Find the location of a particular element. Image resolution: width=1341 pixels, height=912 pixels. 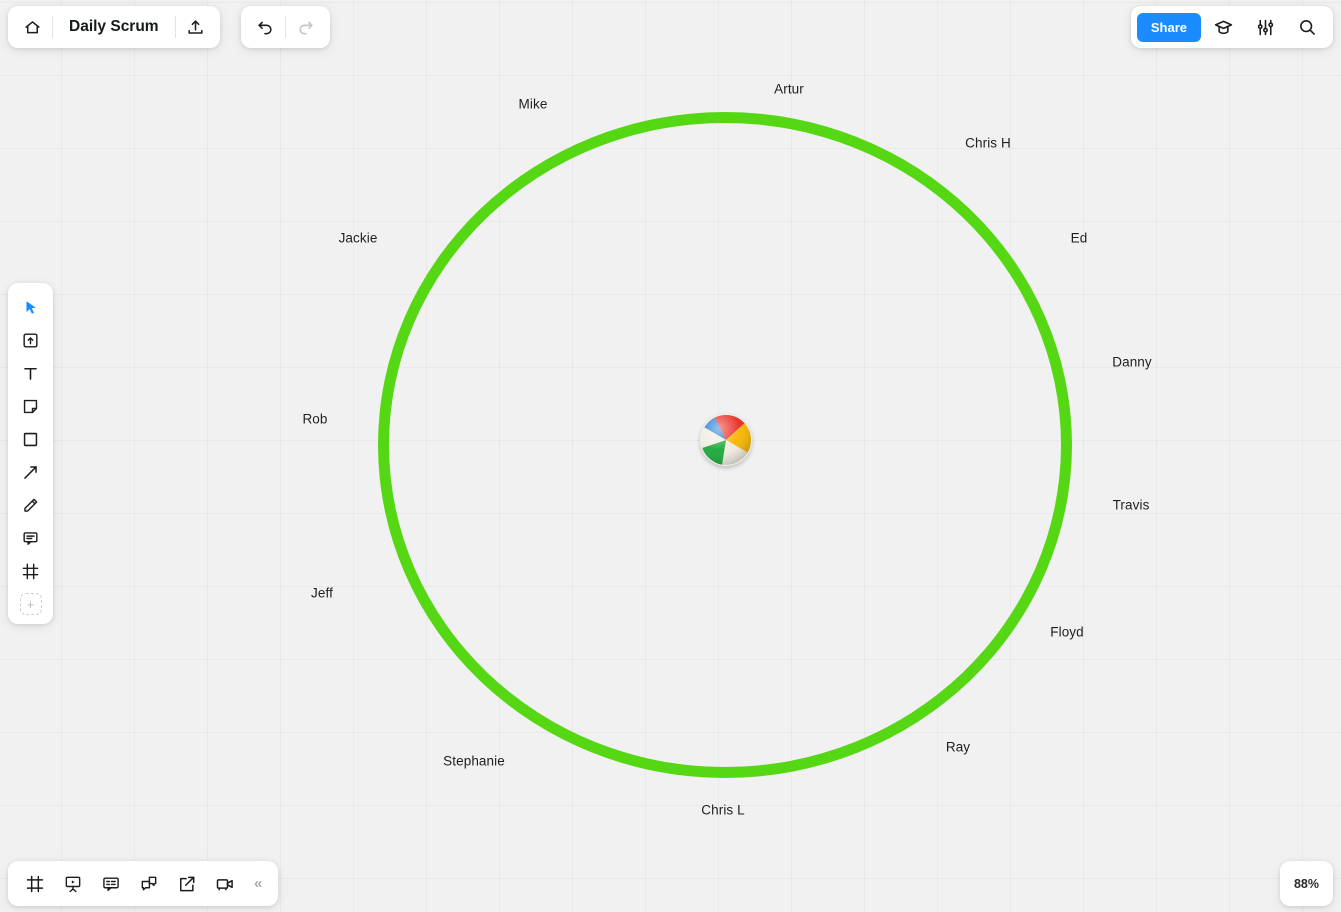

presentation-button is located at coordinates (73, 884).